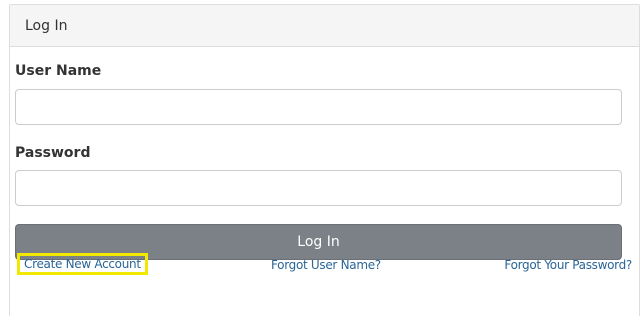 Image resolution: width=643 pixels, height=316 pixels. What do you see at coordinates (53, 153) in the screenshot?
I see `password-label: Password` at bounding box center [53, 153].